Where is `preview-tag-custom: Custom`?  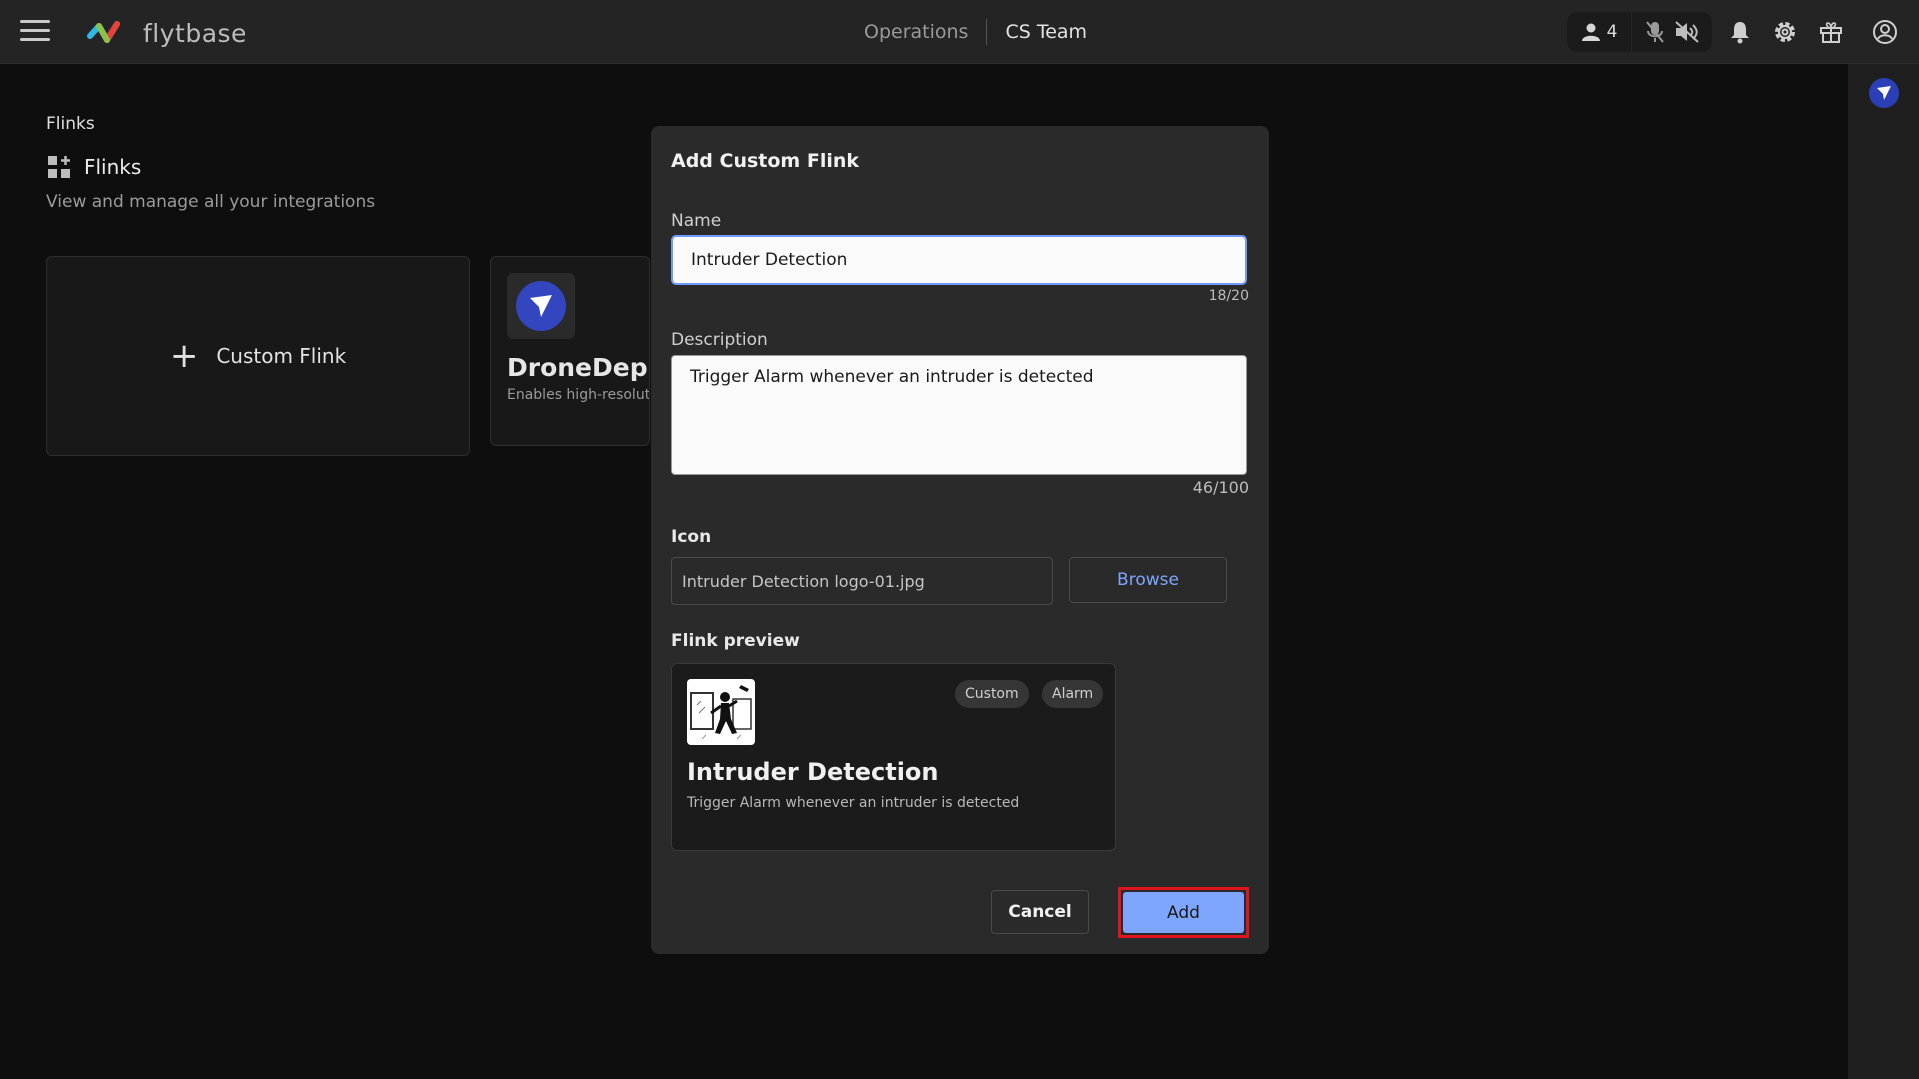
preview-tag-custom: Custom is located at coordinates (992, 694).